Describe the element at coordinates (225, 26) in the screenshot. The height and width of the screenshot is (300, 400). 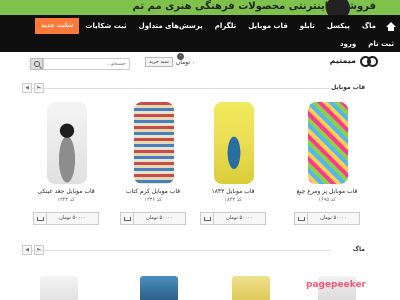
I see `nav-item-telegram: تلگرام` at that location.